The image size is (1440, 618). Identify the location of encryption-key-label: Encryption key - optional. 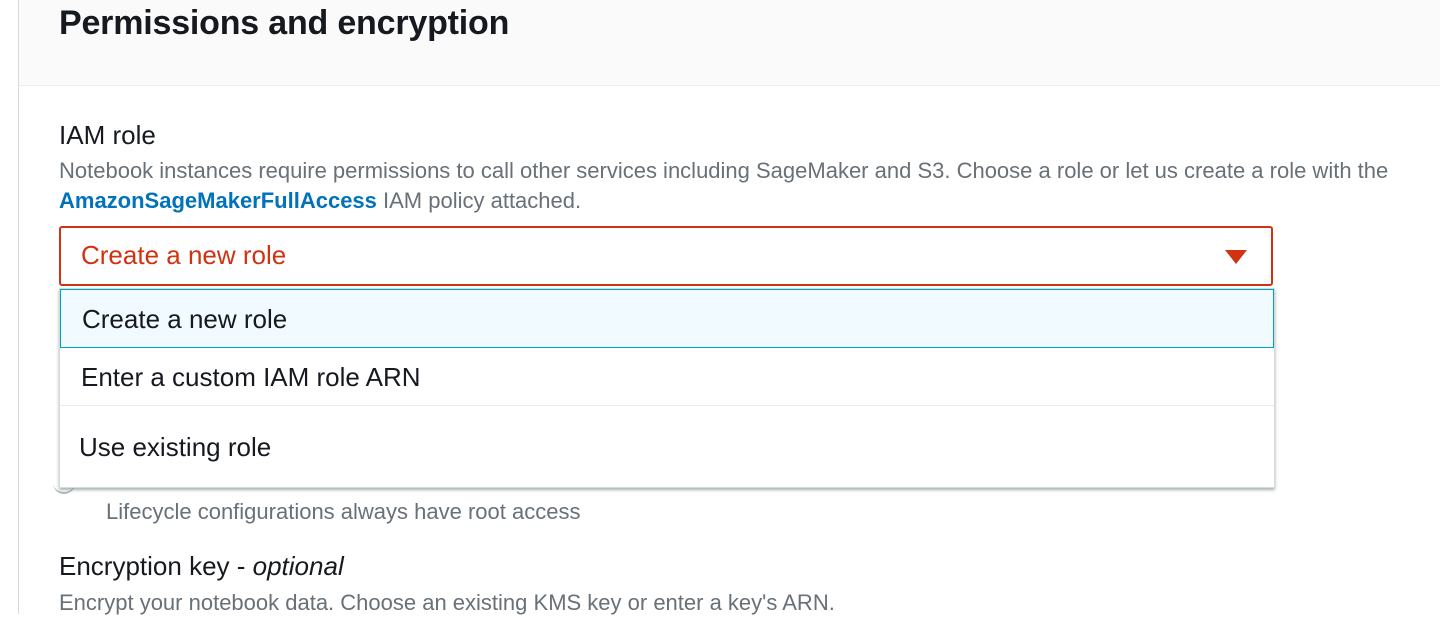
(201, 566).